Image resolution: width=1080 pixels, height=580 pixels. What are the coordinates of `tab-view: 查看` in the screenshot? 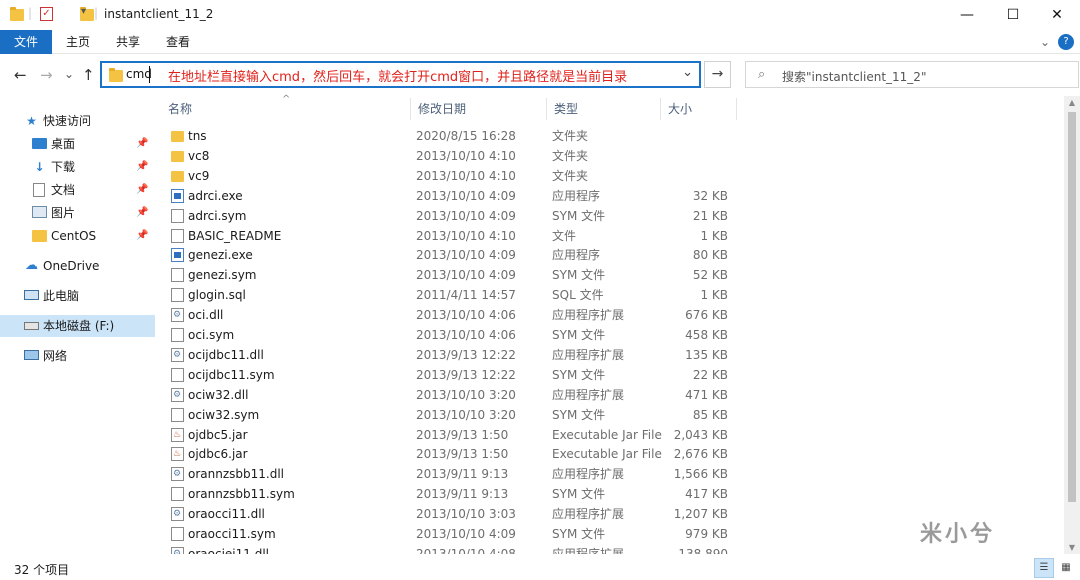 It's located at (178, 42).